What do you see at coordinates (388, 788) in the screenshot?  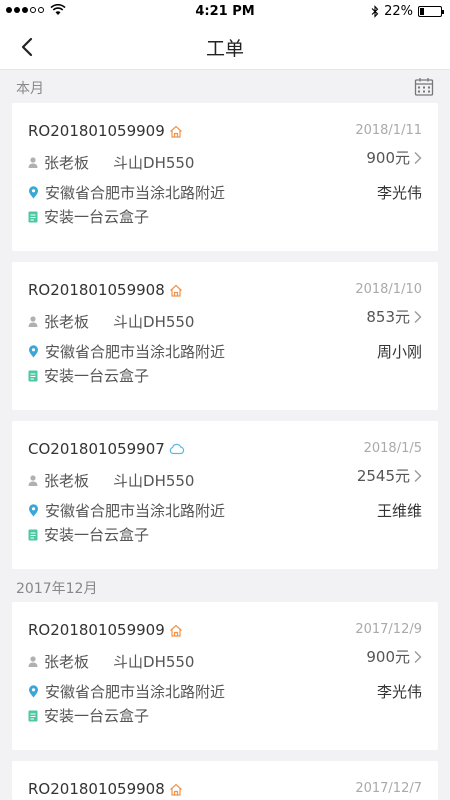 I see `order-date: 2017/12/7` at bounding box center [388, 788].